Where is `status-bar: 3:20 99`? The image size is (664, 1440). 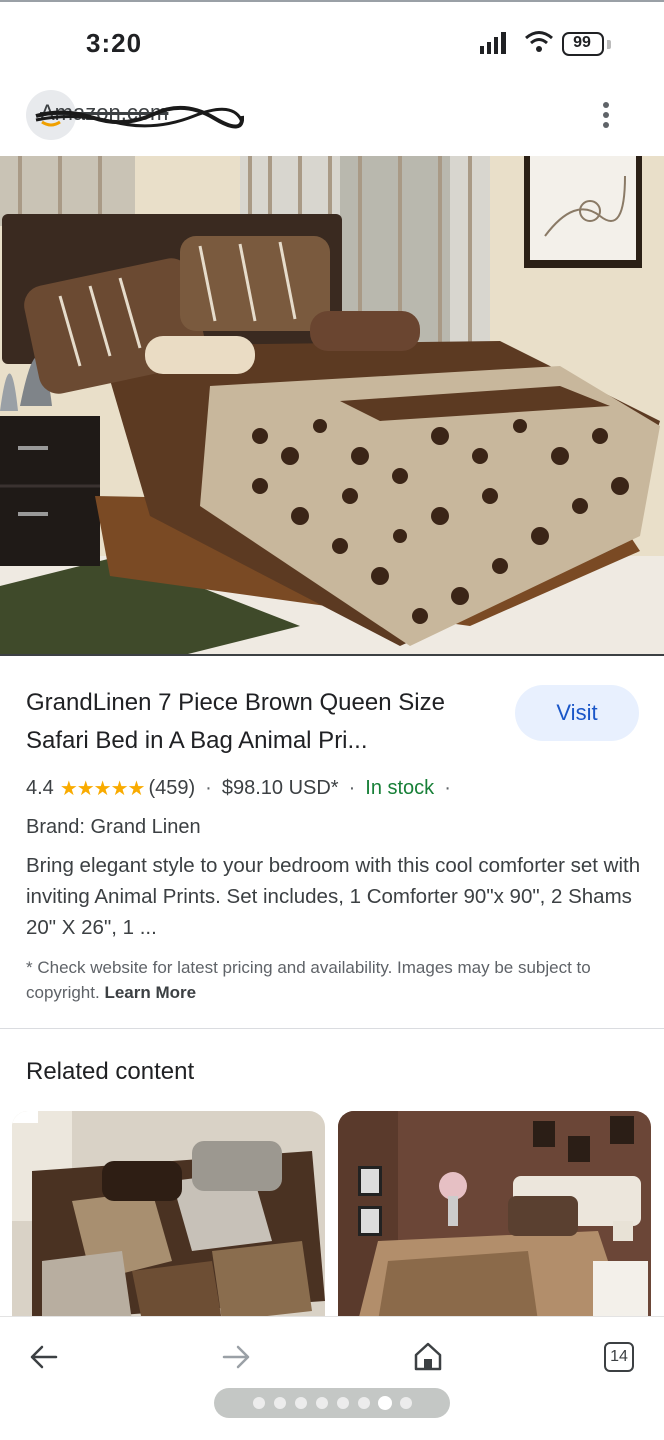 status-bar: 3:20 99 is located at coordinates (332, 40).